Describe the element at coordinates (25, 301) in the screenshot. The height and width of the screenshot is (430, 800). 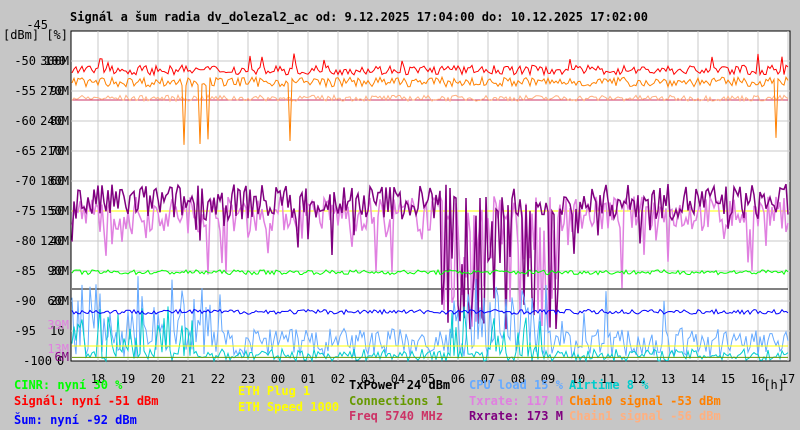
I see `y-tick-dbm: -90` at that location.